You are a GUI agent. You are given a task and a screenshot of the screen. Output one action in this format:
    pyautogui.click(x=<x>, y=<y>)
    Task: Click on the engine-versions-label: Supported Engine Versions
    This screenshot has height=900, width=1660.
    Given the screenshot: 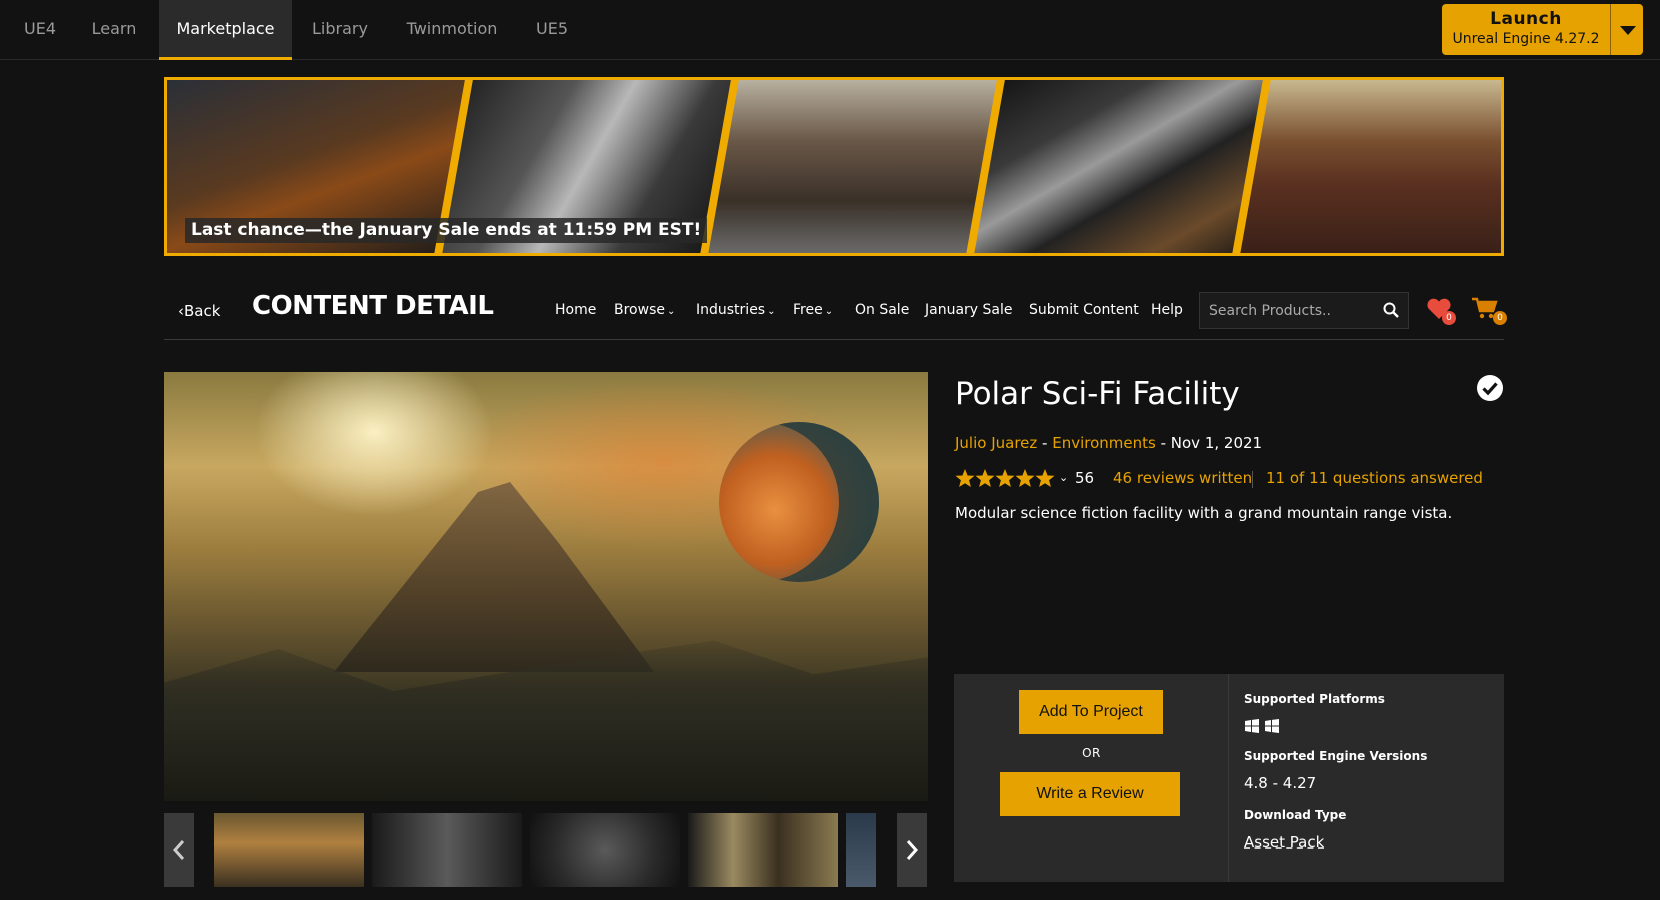 What is the action you would take?
    pyautogui.click(x=1336, y=756)
    